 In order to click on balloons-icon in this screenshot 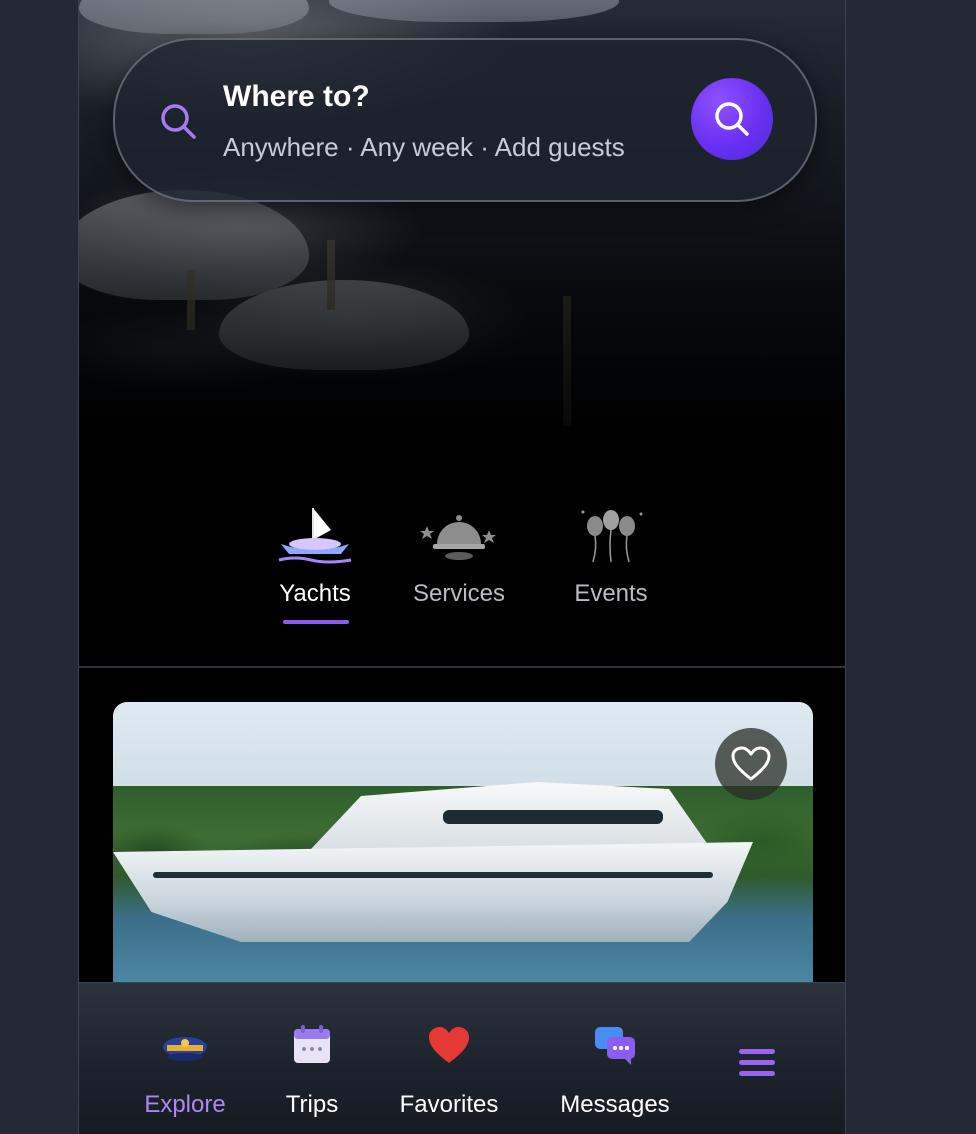, I will do `click(612, 536)`.